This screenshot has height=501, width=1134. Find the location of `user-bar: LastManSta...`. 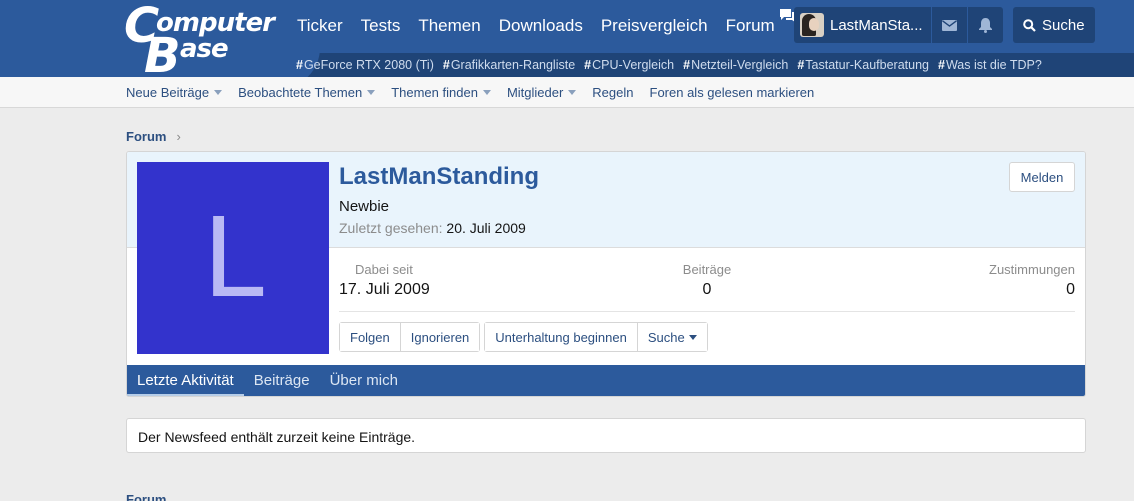

user-bar: LastManSta... is located at coordinates (898, 25).